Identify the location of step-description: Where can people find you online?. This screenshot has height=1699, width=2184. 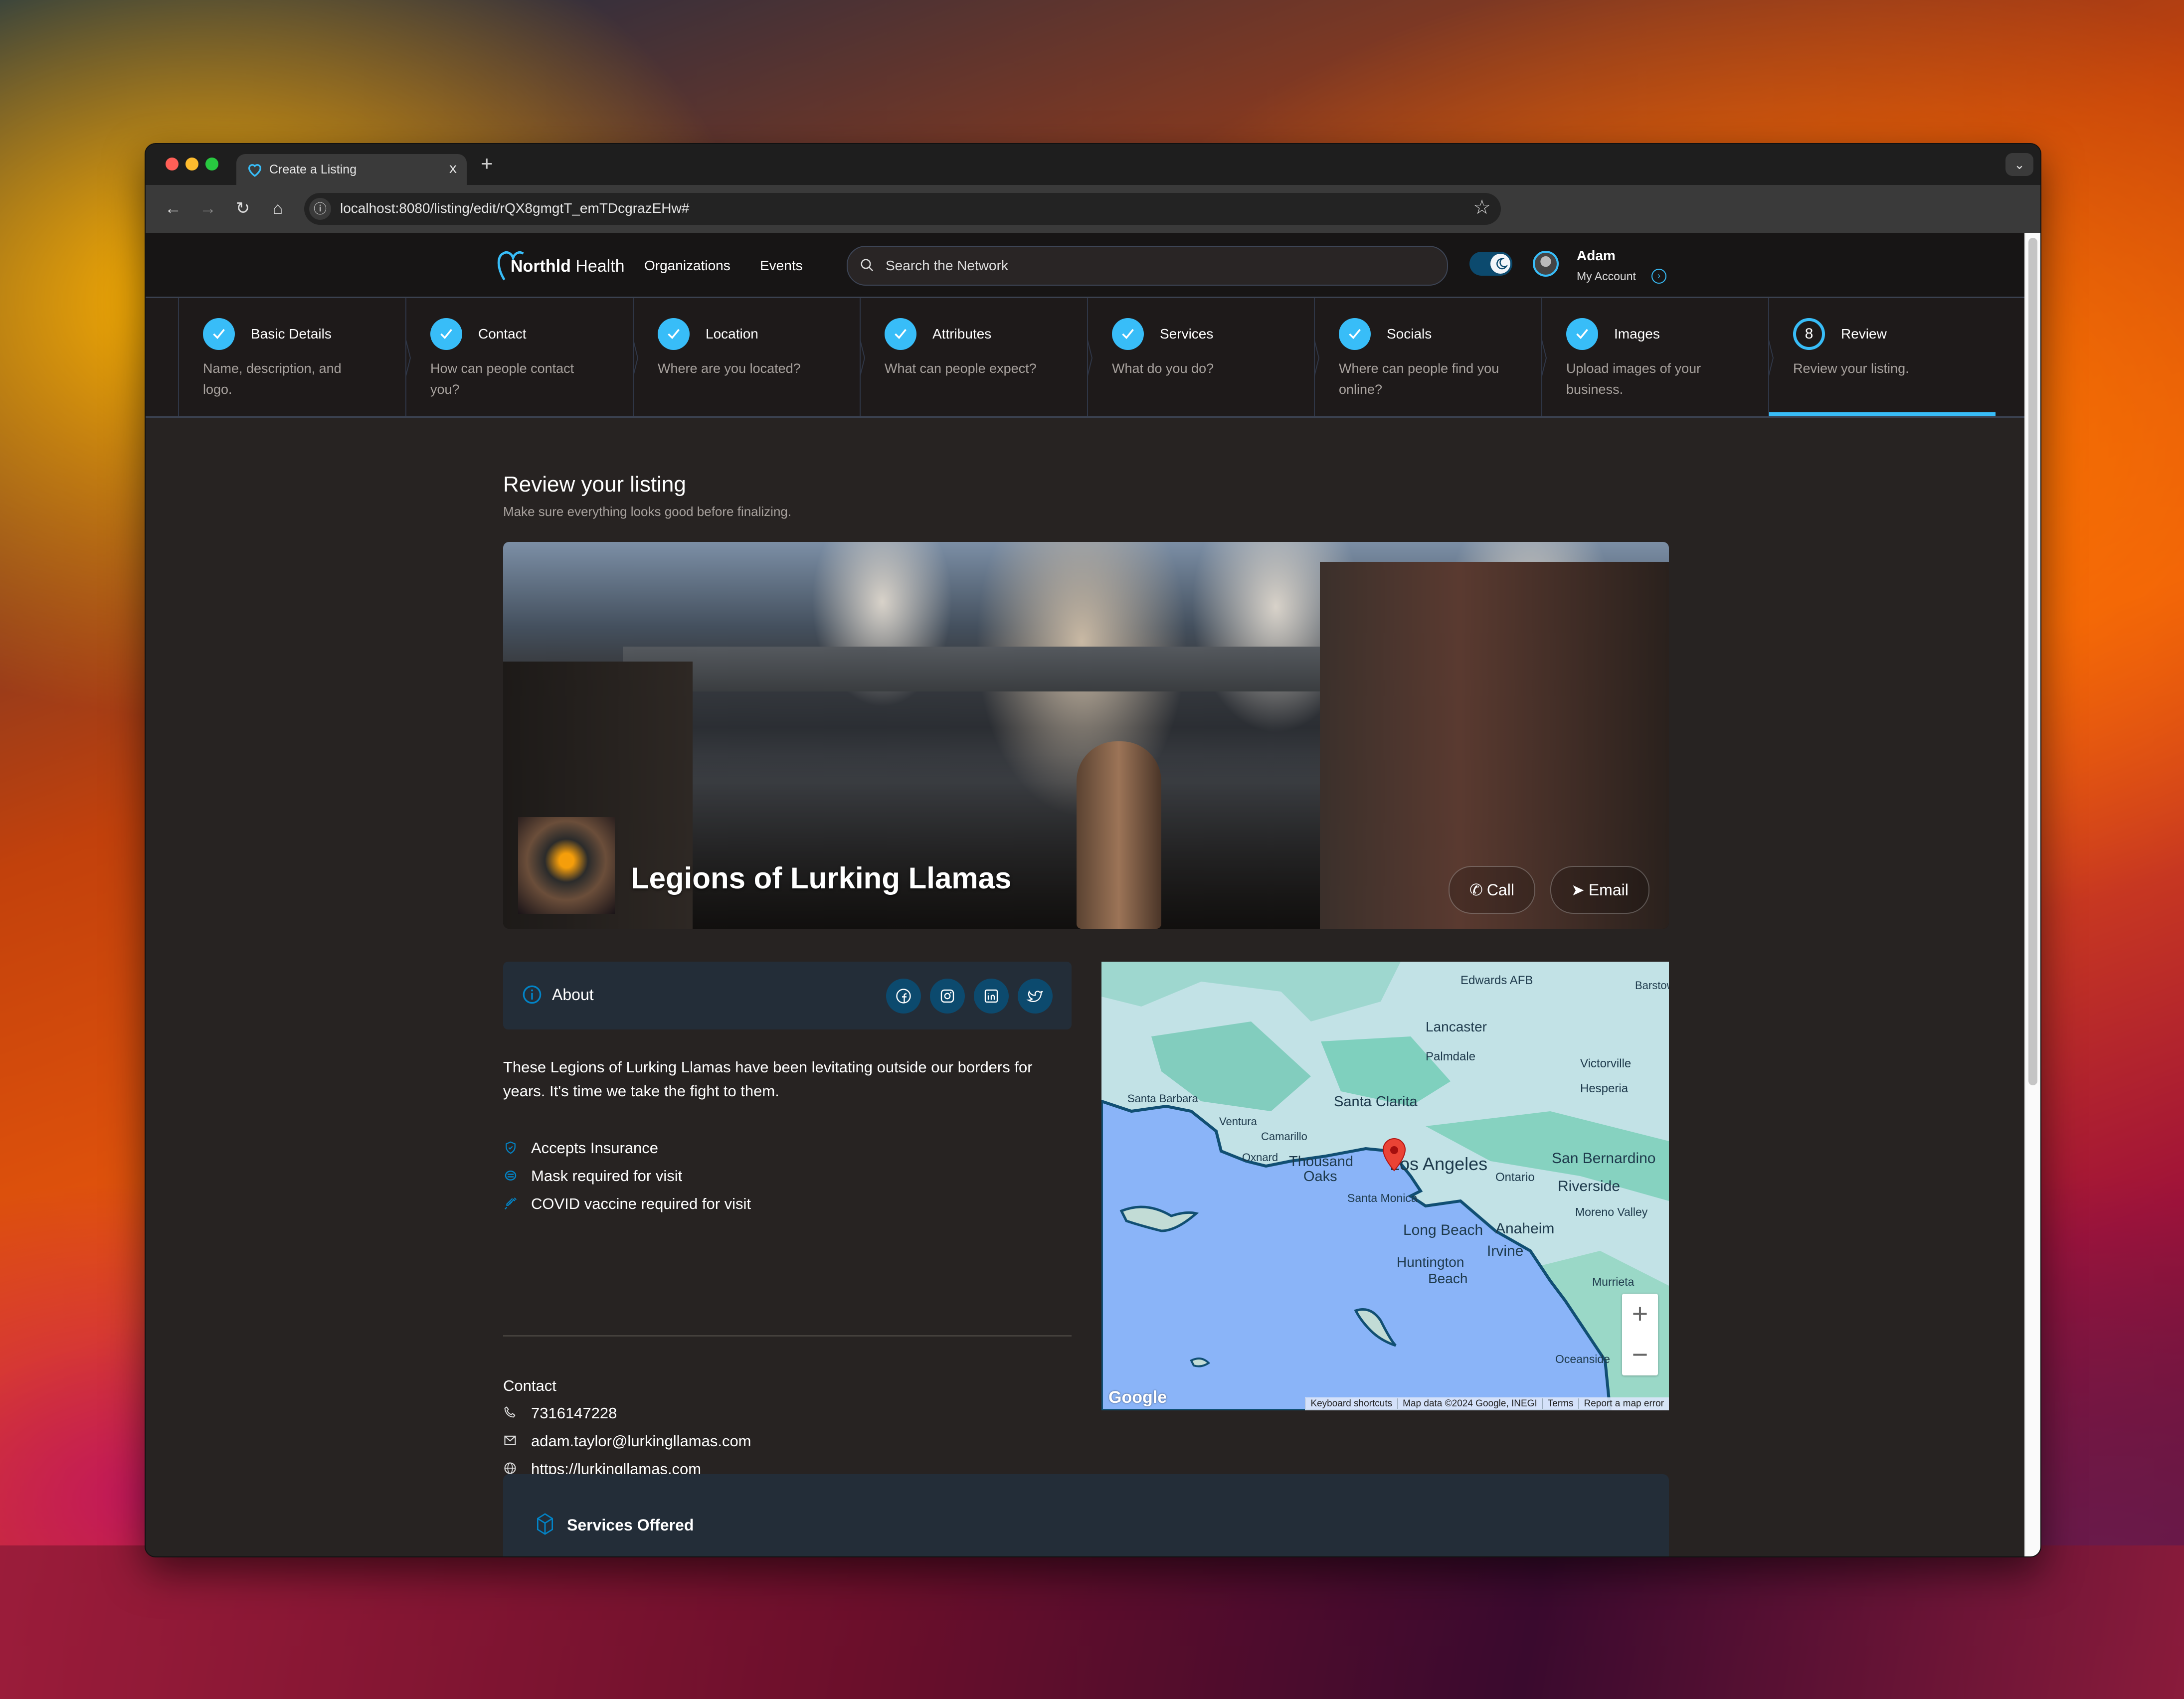
(1419, 379).